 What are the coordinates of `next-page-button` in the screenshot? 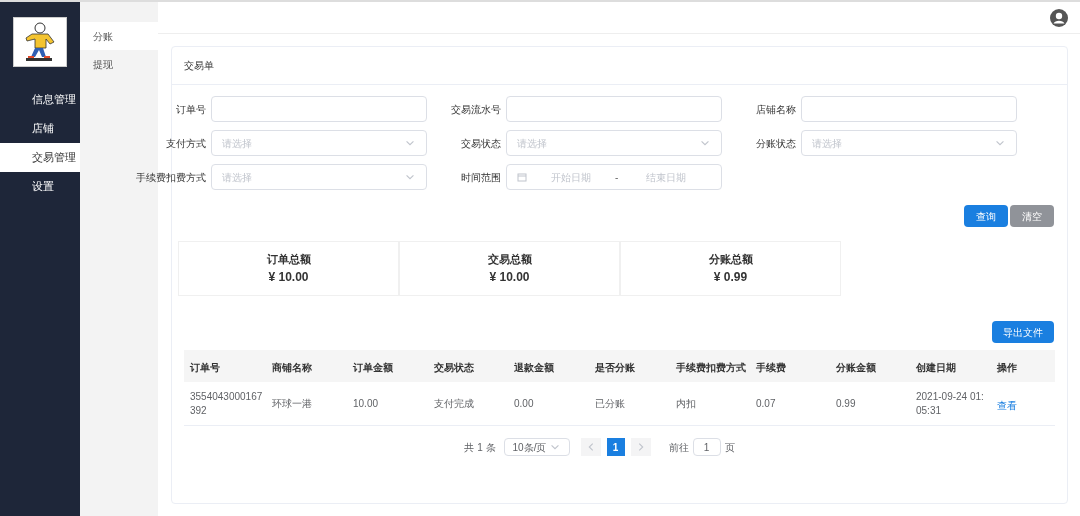 It's located at (640, 447).